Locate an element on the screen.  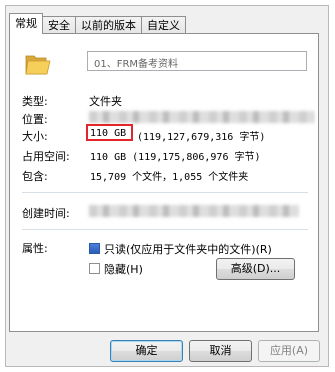
type-value: 文件夹 is located at coordinates (105, 101).